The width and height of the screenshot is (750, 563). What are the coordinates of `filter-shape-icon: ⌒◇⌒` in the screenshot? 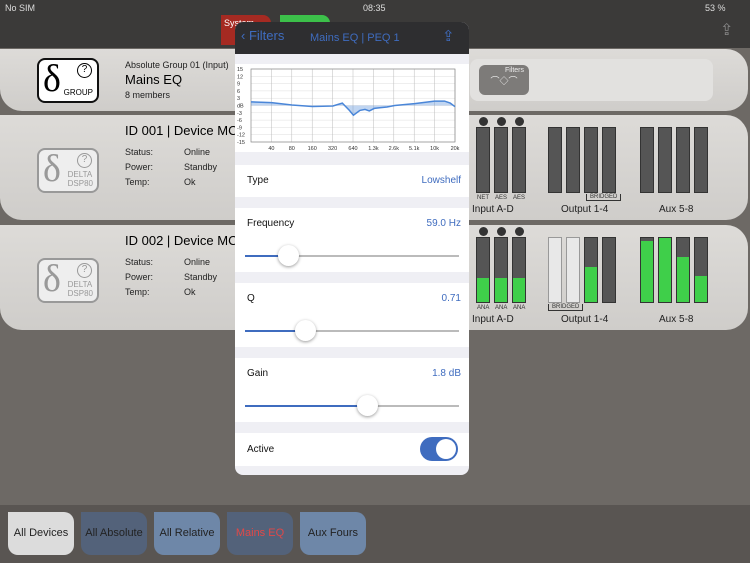 It's located at (504, 81).